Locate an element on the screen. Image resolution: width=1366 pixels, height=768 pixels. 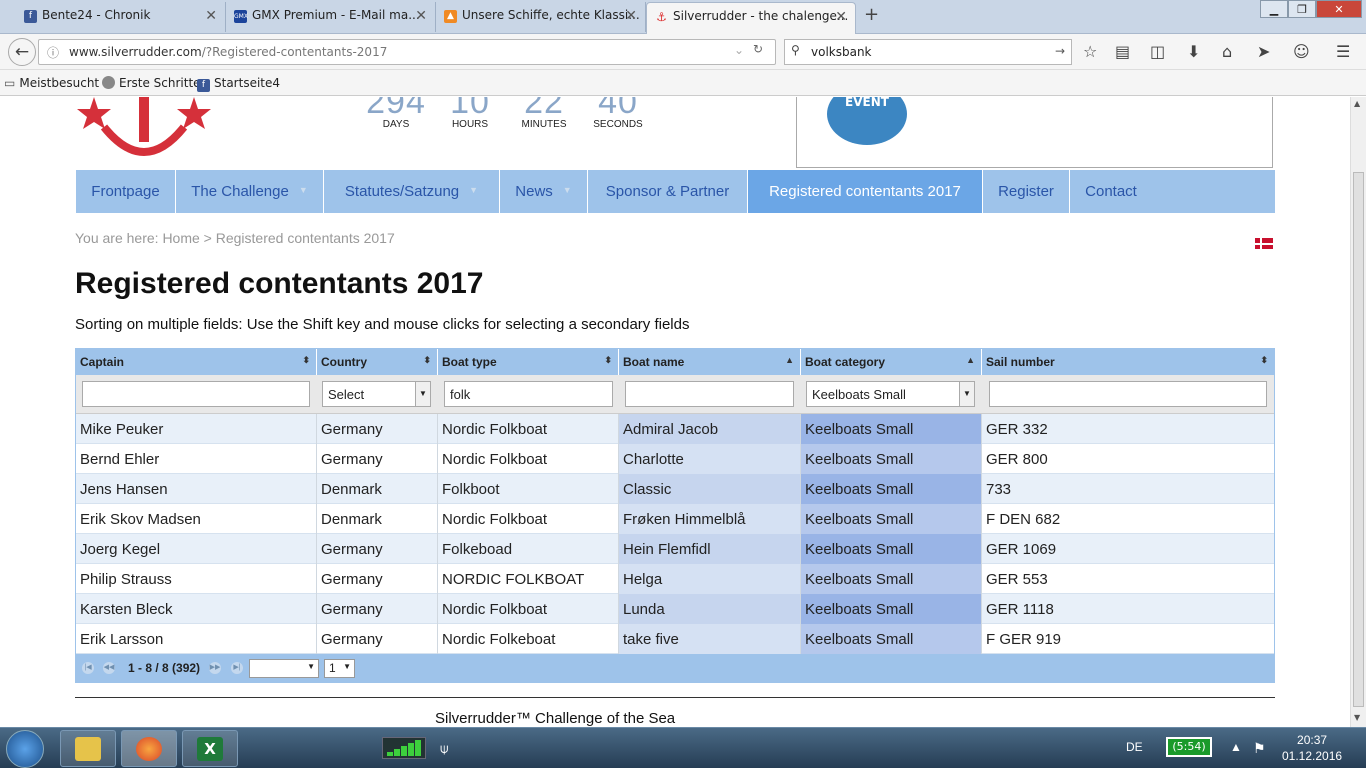
column-header-sail-number: Sail number ⬍ is located at coordinates (1128, 362).